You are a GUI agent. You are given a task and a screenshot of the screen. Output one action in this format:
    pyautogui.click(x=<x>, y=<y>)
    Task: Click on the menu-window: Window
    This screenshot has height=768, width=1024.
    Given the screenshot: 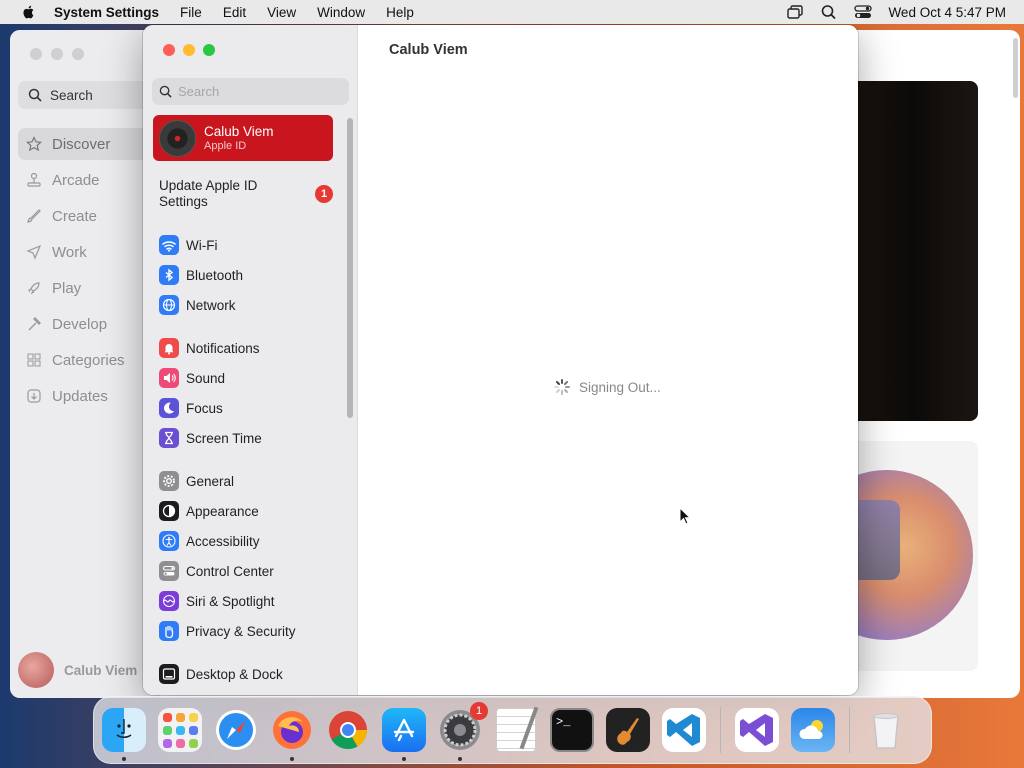 What is the action you would take?
    pyautogui.click(x=341, y=12)
    